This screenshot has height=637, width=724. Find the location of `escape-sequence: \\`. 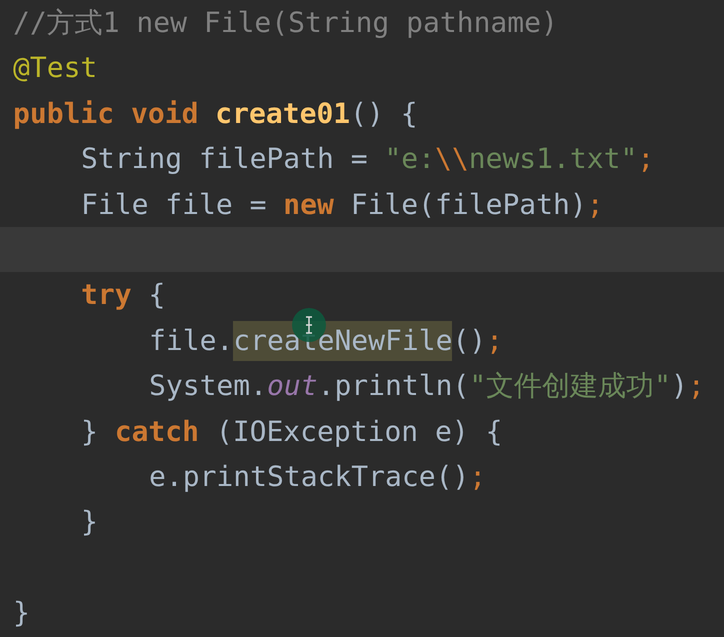

escape-sequence: \\ is located at coordinates (452, 159).